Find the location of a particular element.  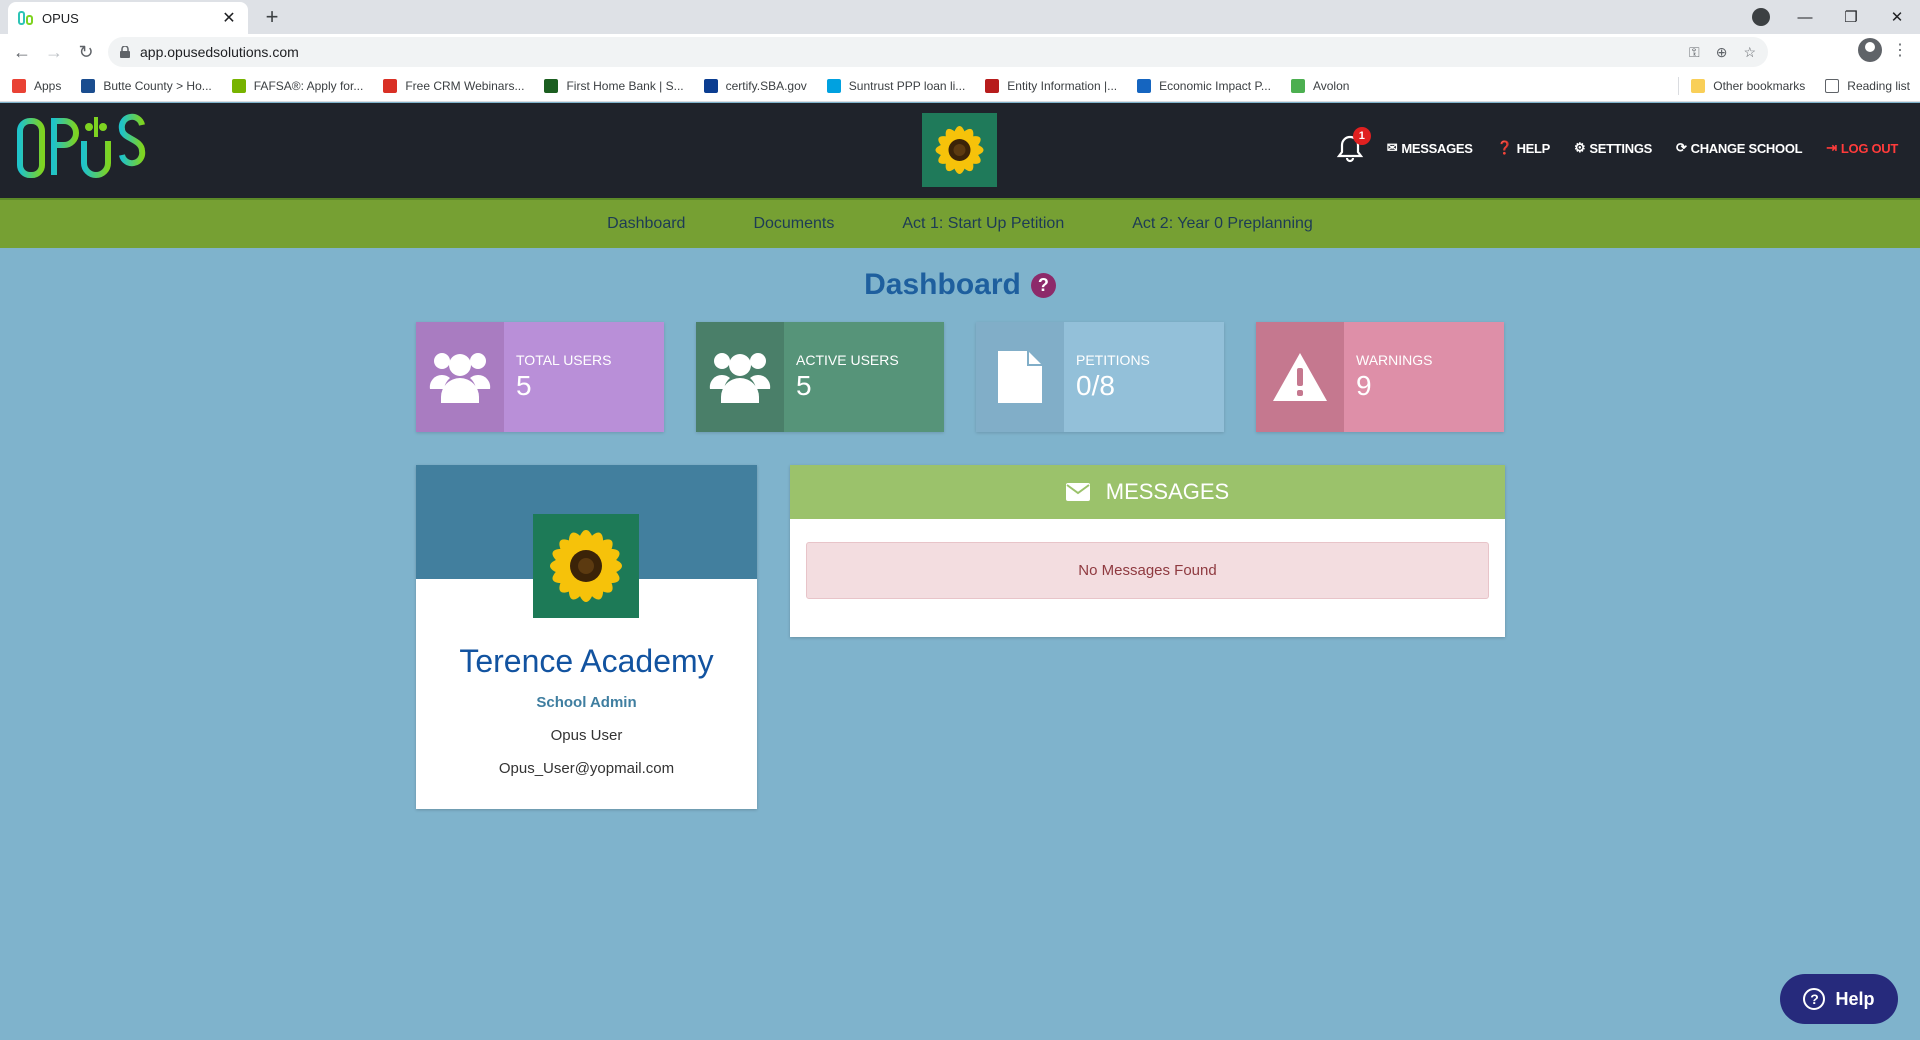

help-link-label: HELP is located at coordinates (1533, 148).